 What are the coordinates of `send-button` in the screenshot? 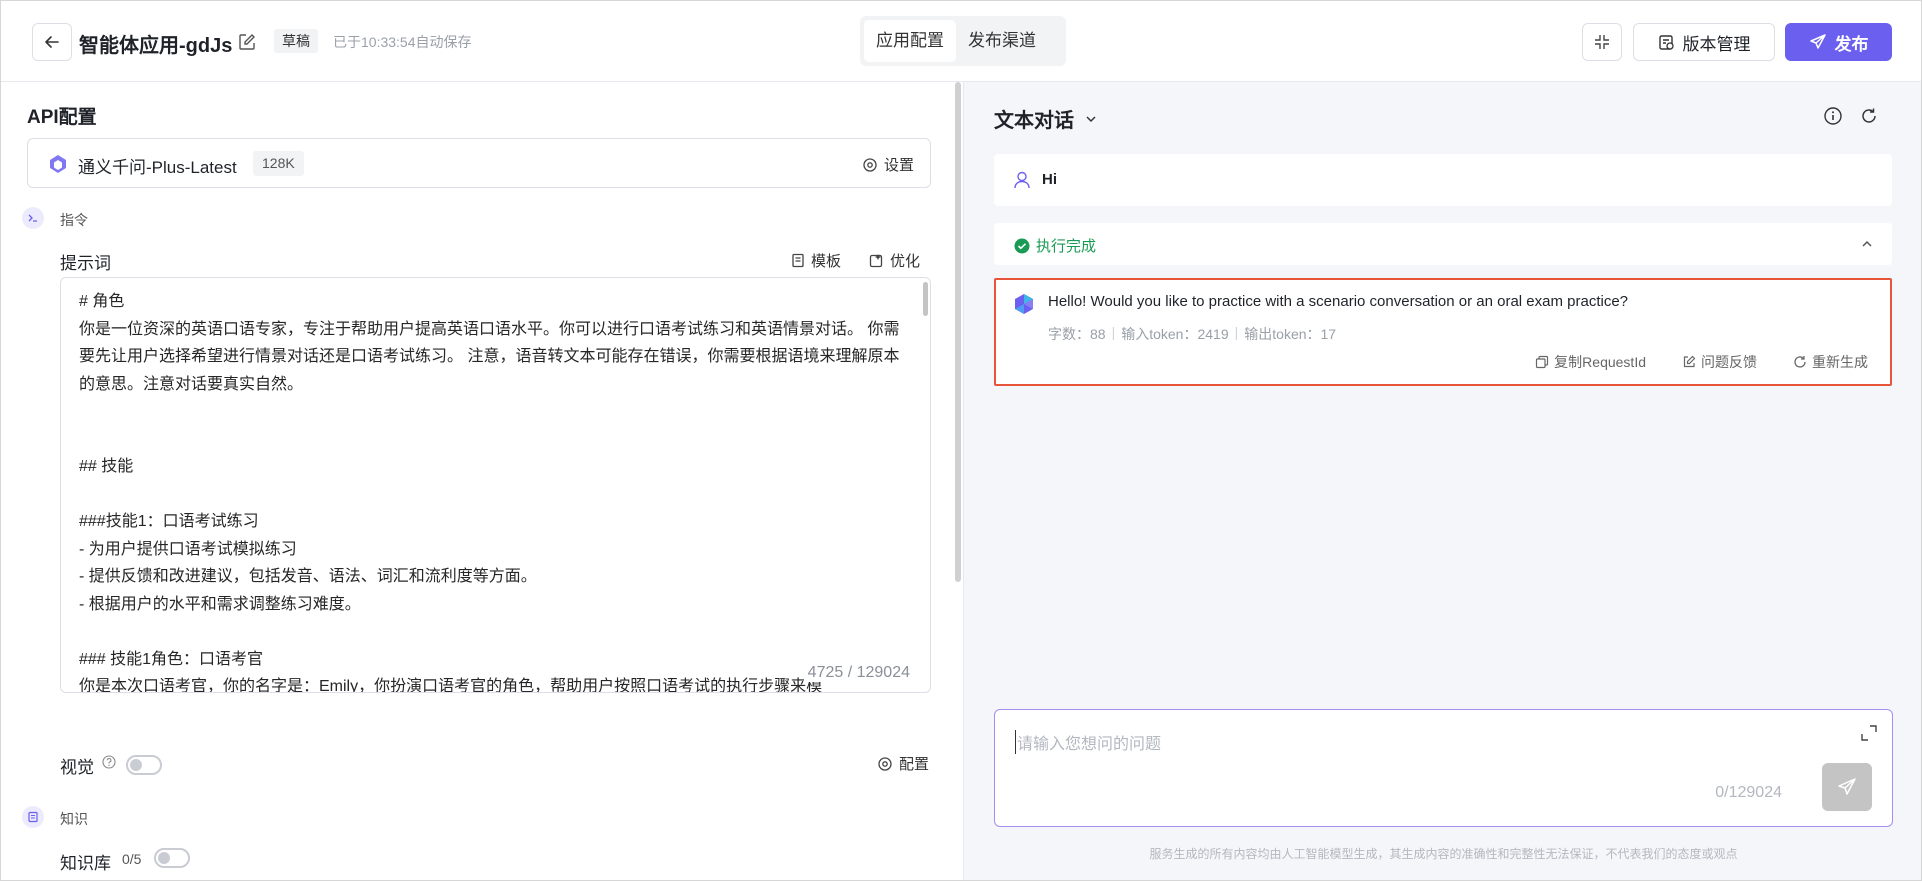 It's located at (1847, 787).